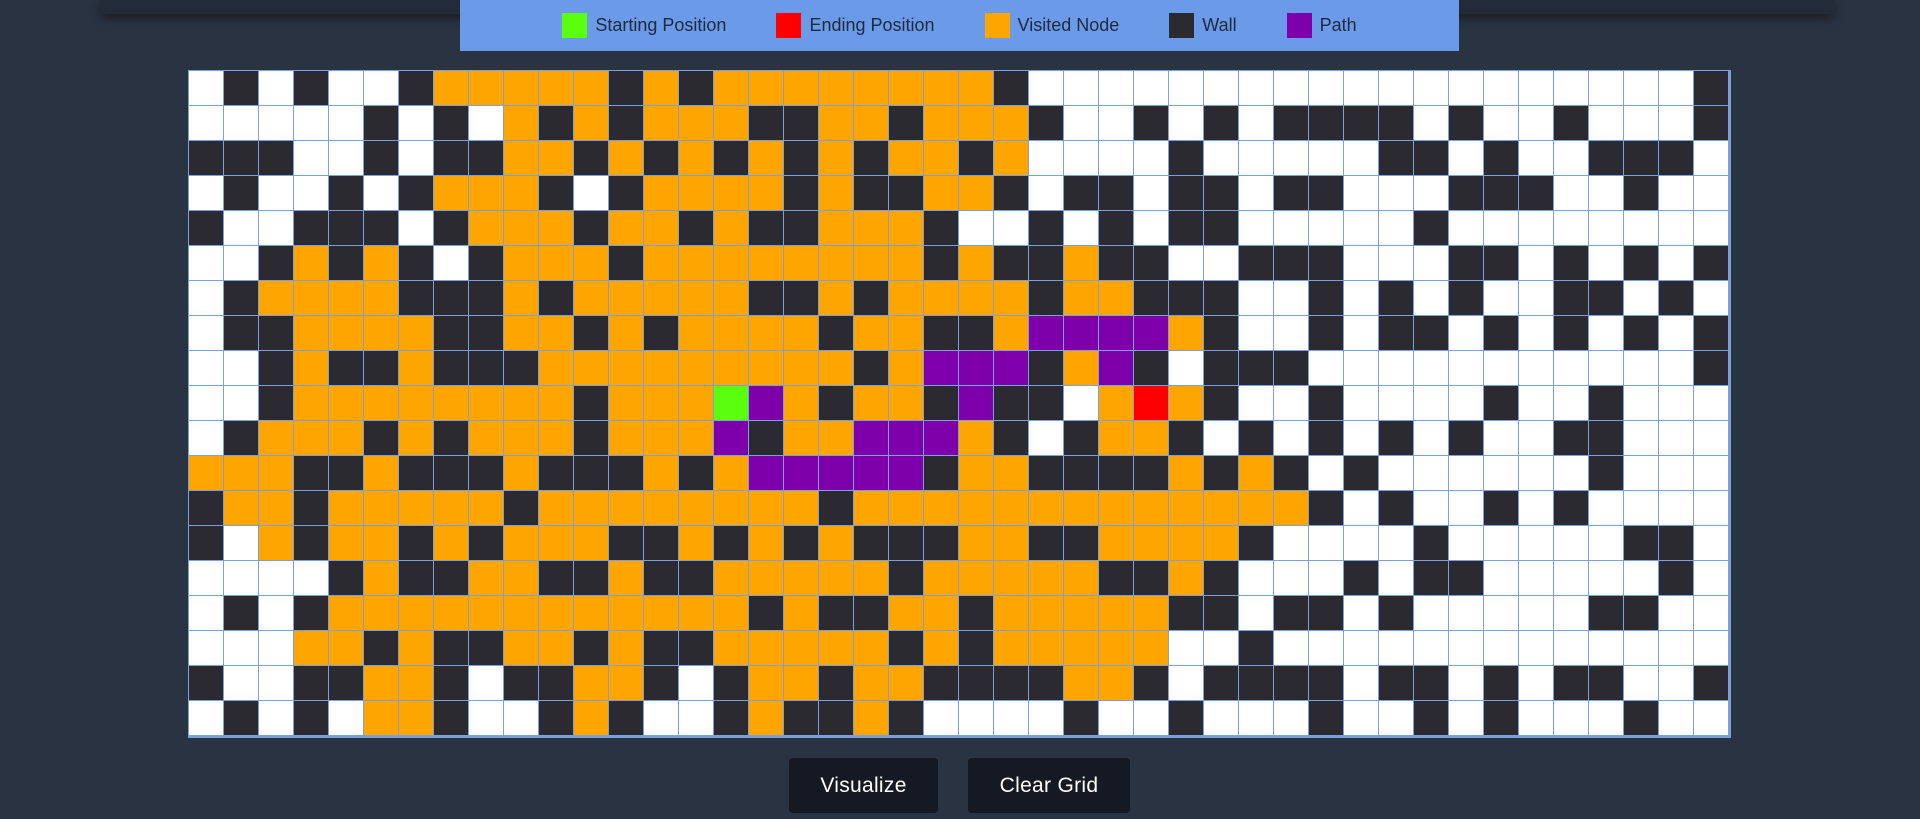 The height and width of the screenshot is (819, 1920). I want to click on grid-cell-path, so click(906, 438).